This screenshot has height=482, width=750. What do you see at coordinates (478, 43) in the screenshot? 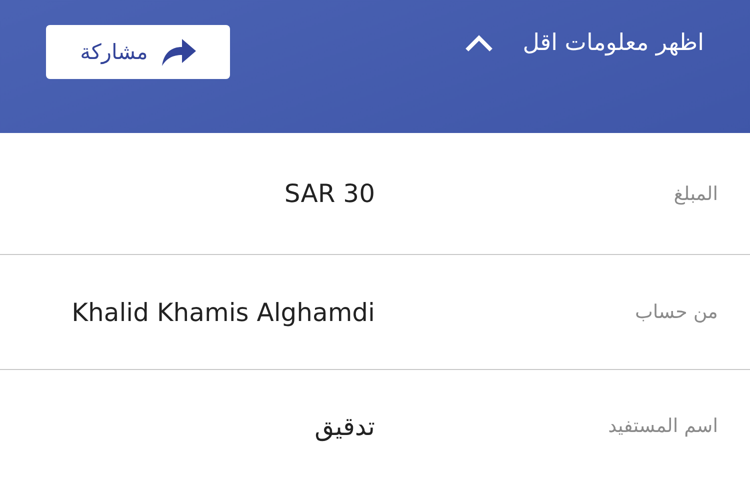
I see `chevron-up-icon` at bounding box center [478, 43].